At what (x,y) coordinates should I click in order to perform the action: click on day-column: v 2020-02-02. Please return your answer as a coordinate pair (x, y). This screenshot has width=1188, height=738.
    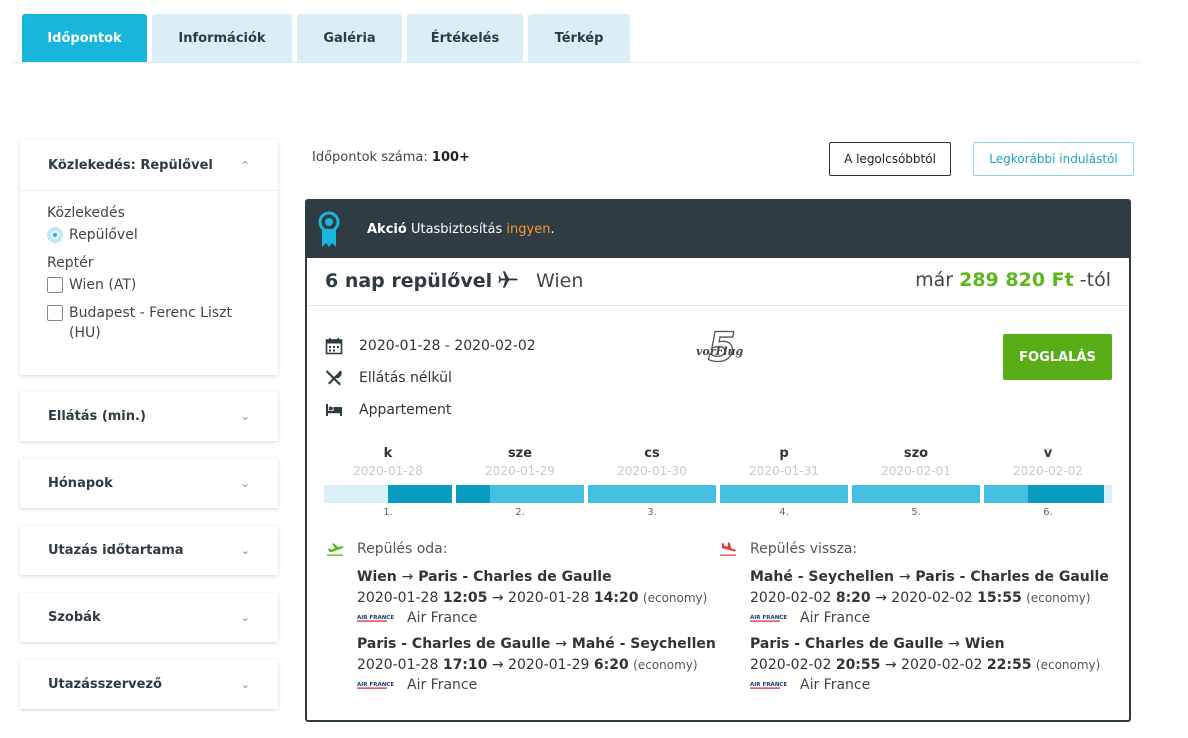
    Looking at the image, I should click on (1048, 462).